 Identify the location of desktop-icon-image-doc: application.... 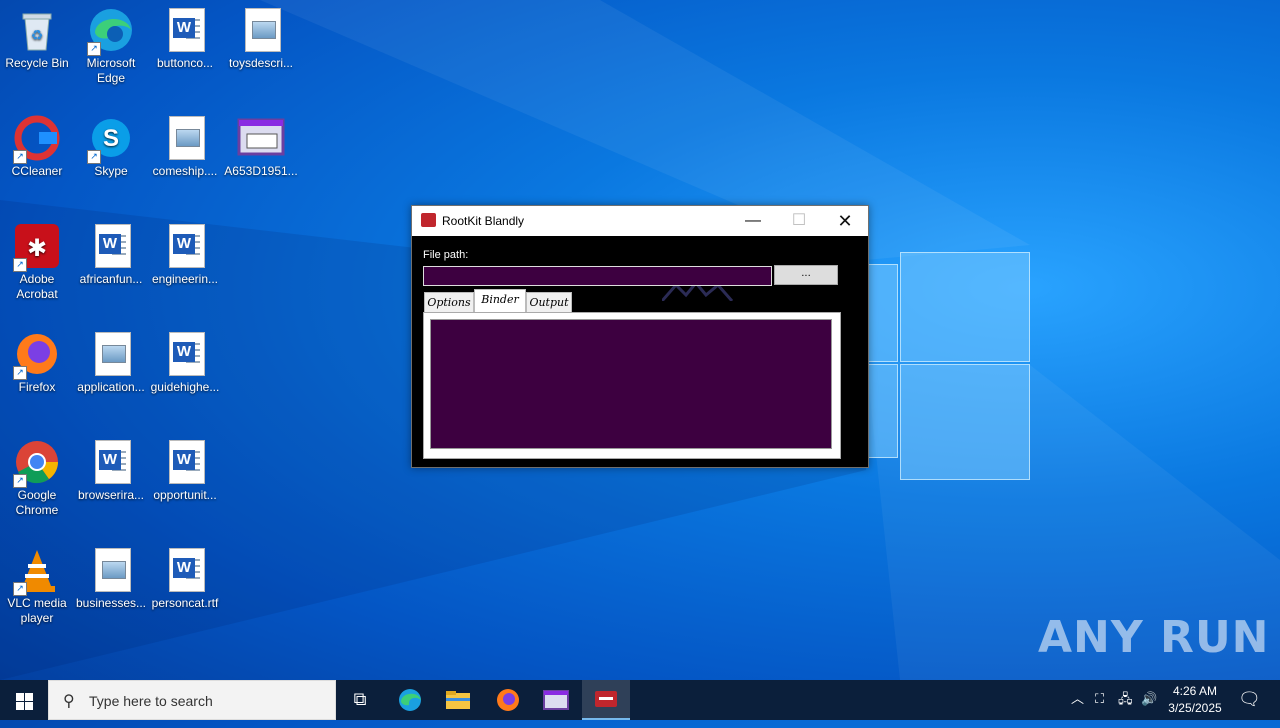
(111, 359).